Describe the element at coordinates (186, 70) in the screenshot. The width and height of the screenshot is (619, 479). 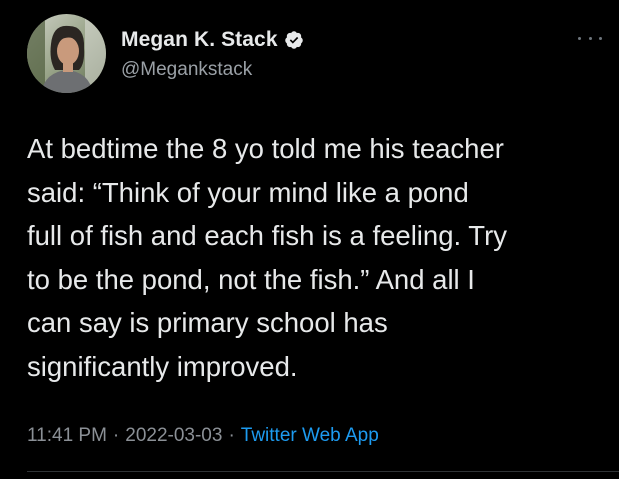
I see `author-handle: @Megankstack` at that location.